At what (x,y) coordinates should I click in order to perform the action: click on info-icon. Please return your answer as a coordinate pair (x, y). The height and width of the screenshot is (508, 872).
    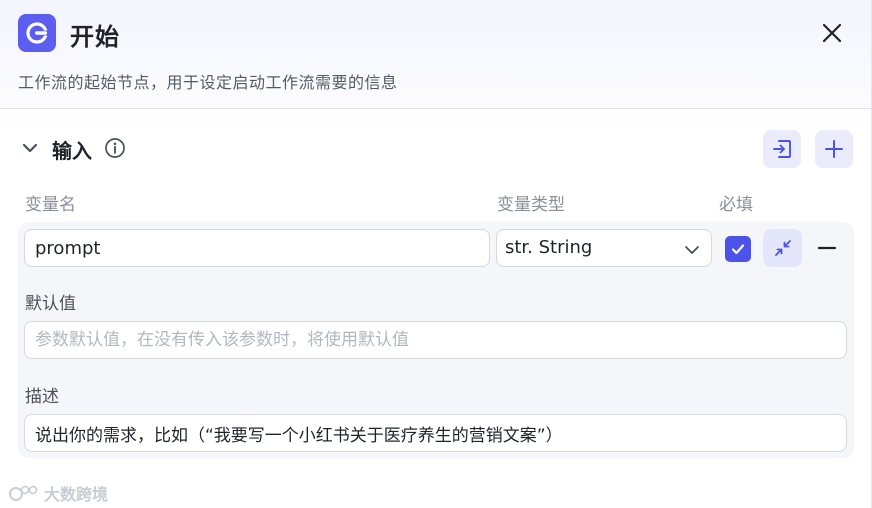
    Looking at the image, I should click on (115, 148).